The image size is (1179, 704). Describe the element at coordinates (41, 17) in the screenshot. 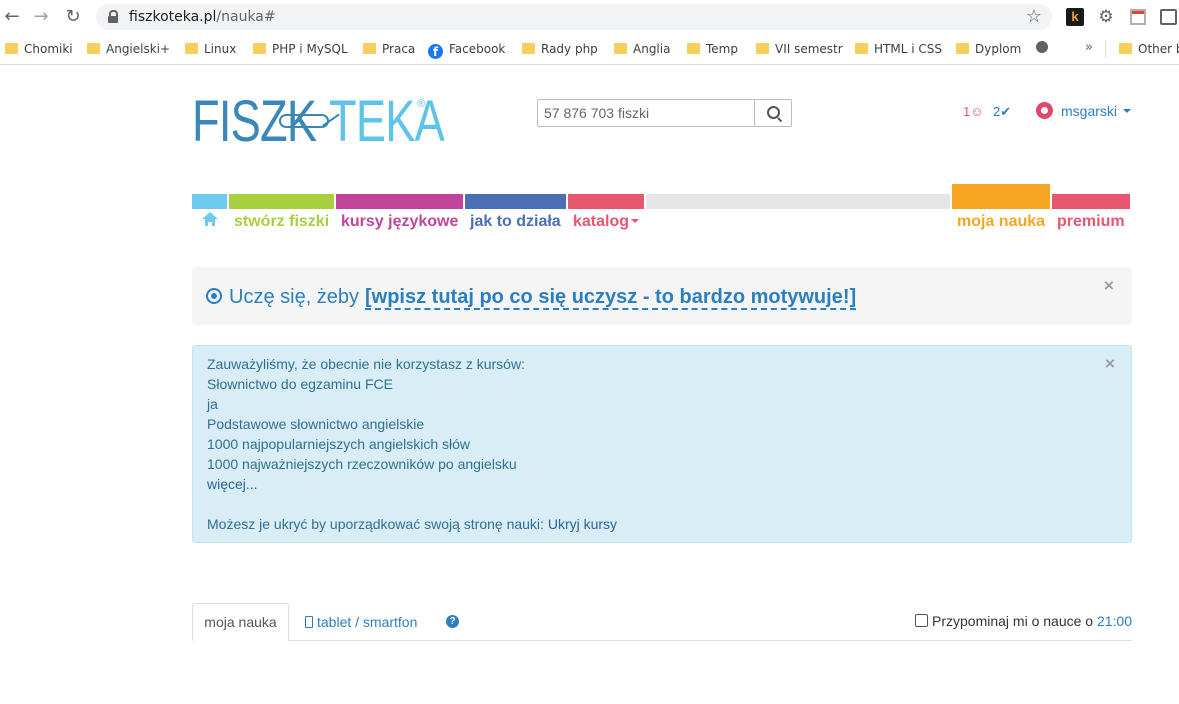

I see `forward-arrow-icon: →` at that location.